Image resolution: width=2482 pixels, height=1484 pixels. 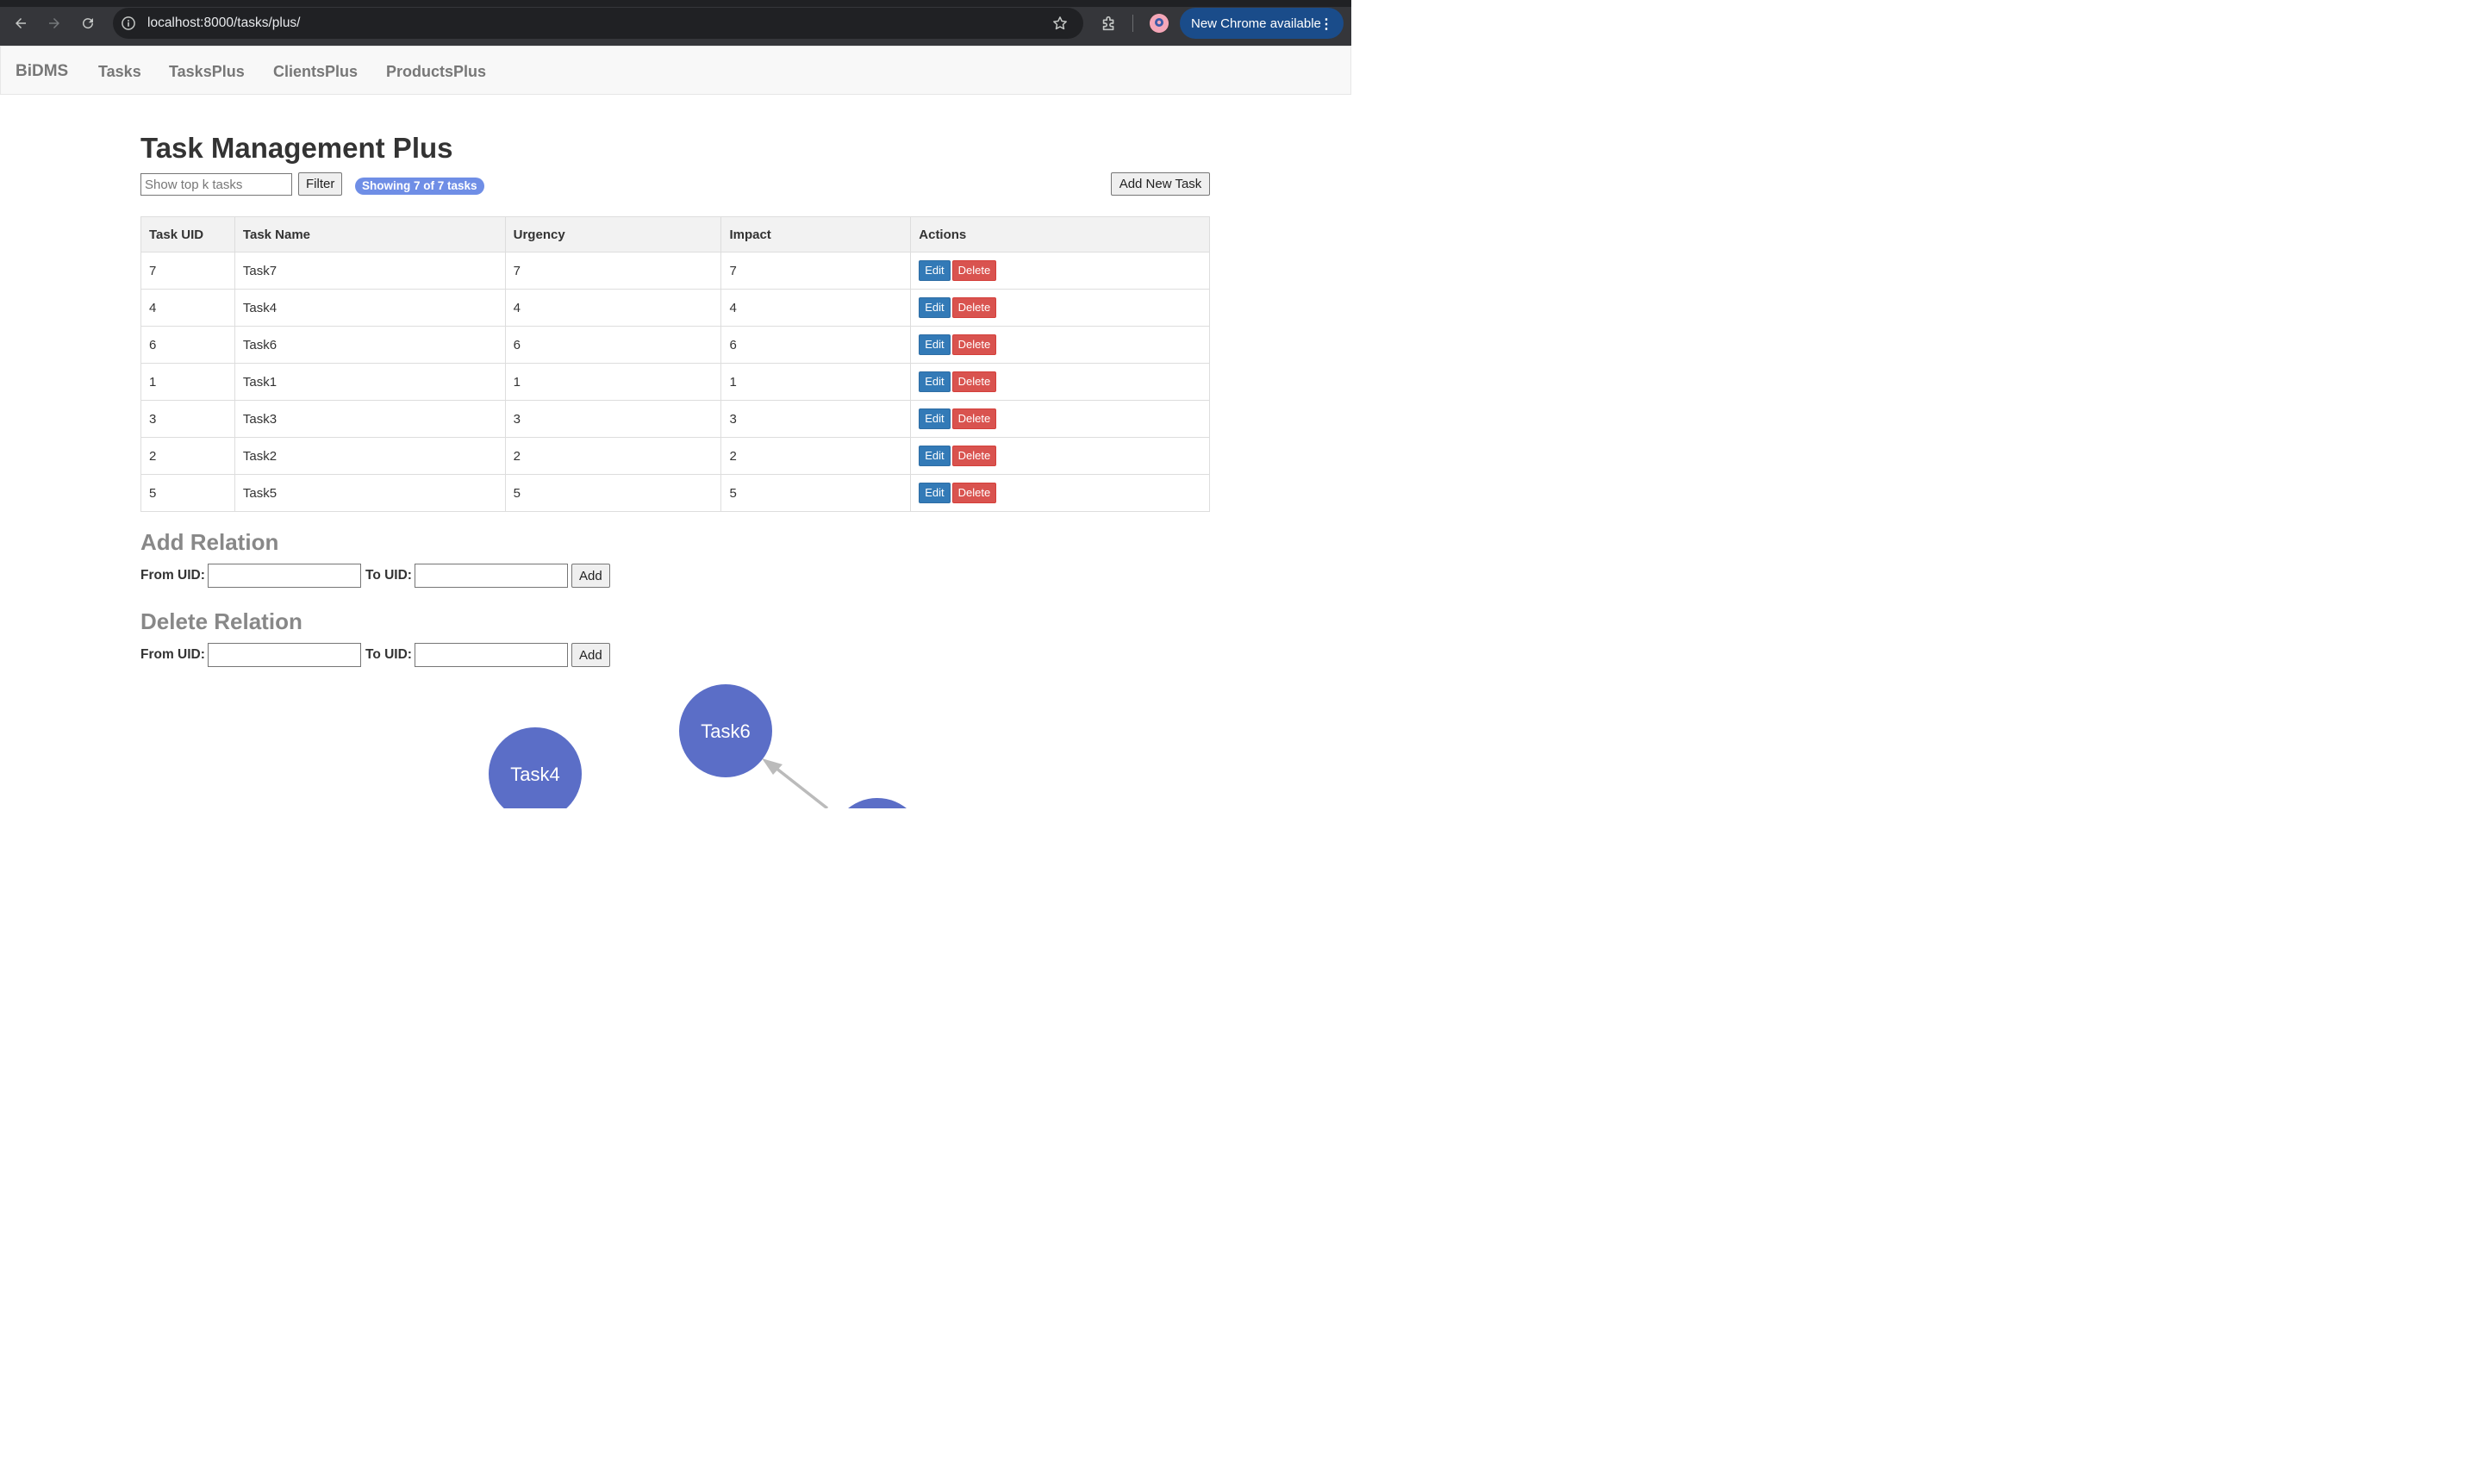 I want to click on cell-task-name: Task2, so click(x=370, y=456).